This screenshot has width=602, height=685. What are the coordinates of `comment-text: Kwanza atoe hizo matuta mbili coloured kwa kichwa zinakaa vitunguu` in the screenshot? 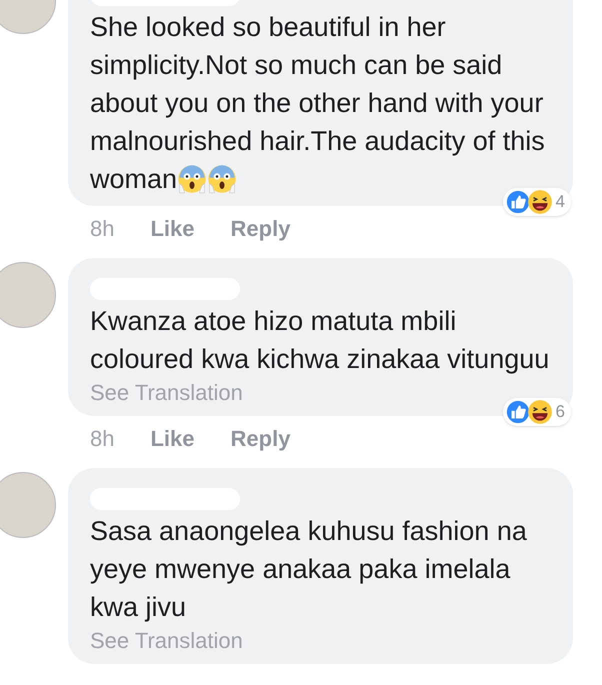 It's located at (320, 340).